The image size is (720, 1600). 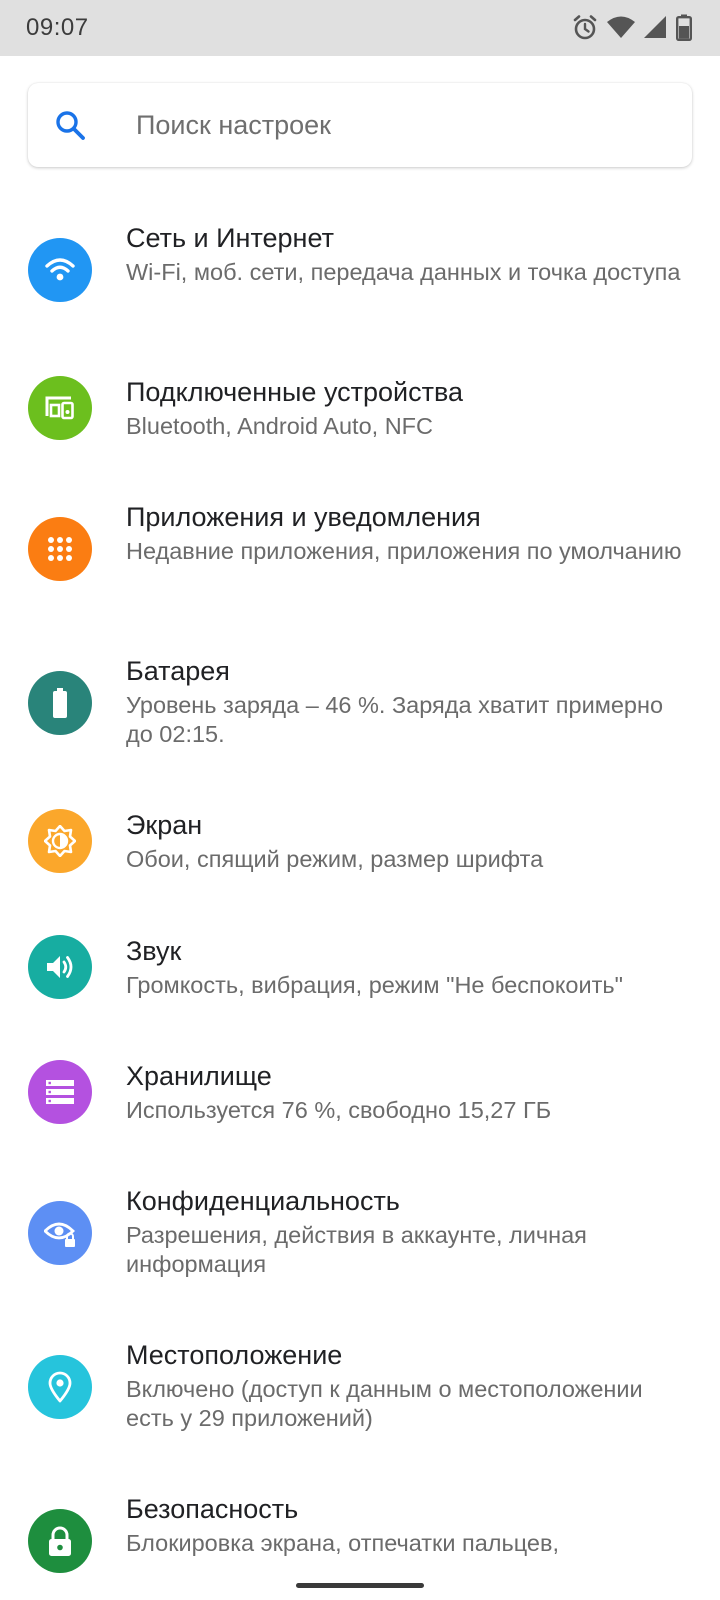 I want to click on security-icon-circle, so click(x=60, y=1541).